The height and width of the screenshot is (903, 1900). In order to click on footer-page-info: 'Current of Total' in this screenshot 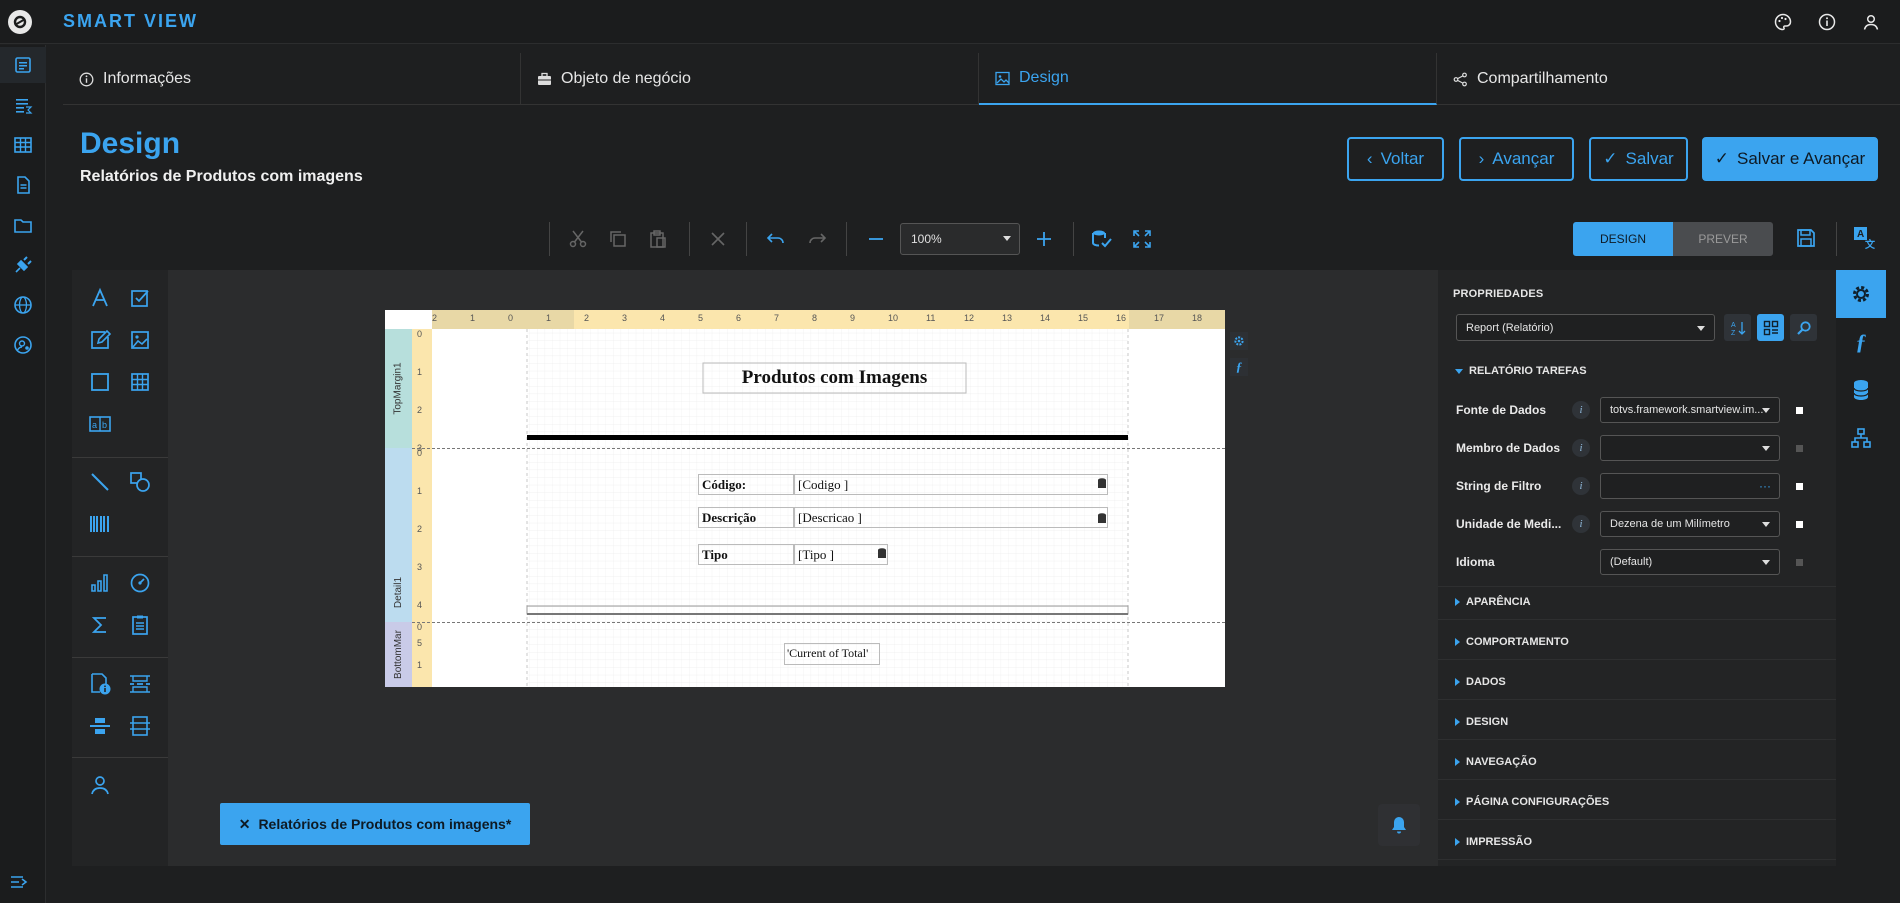, I will do `click(832, 654)`.